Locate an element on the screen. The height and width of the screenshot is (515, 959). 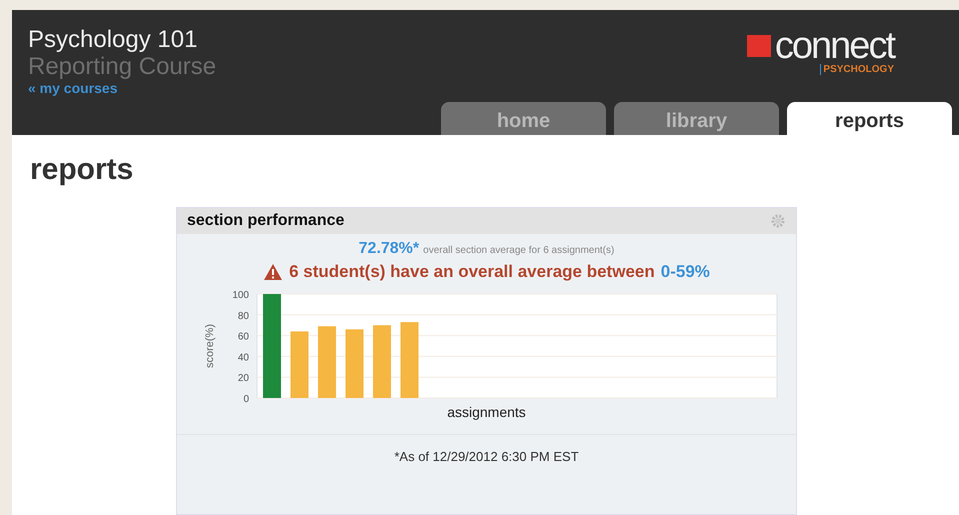
nav-tab: home is located at coordinates (523, 118).